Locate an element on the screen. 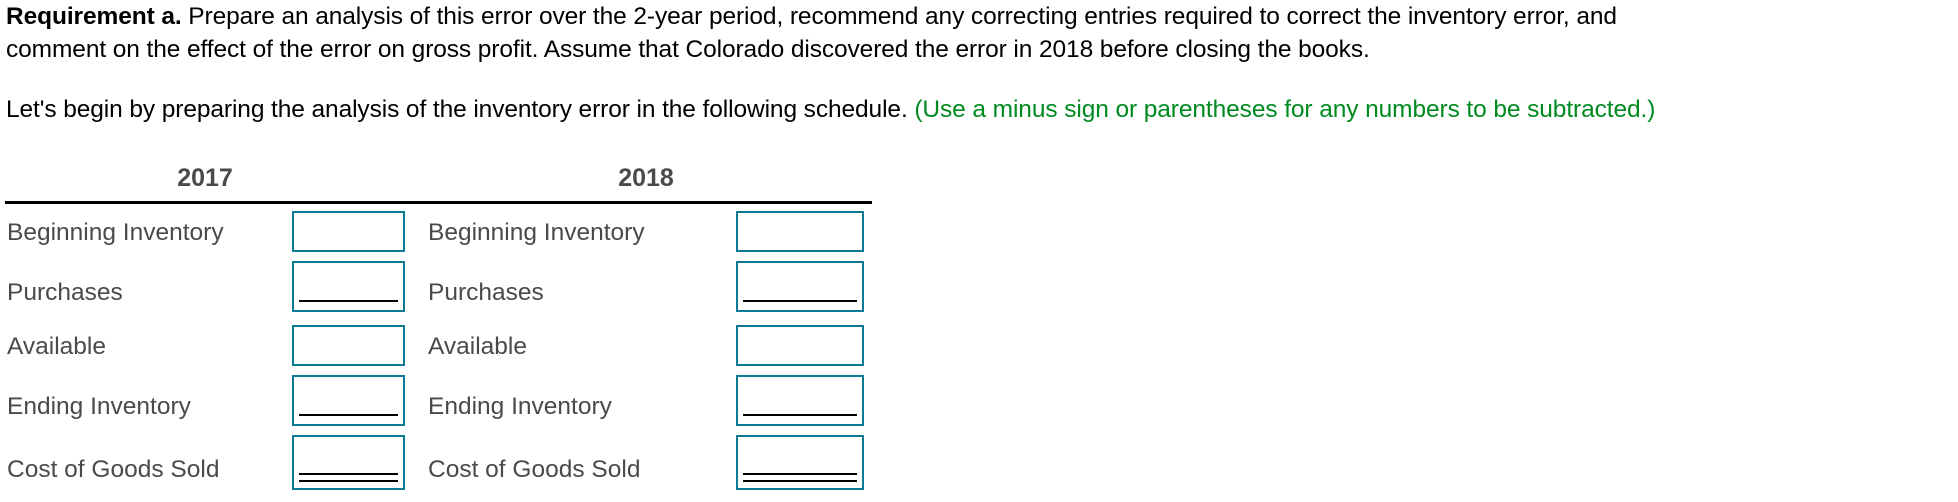  column-header-2018: 2018 is located at coordinates (646, 178).